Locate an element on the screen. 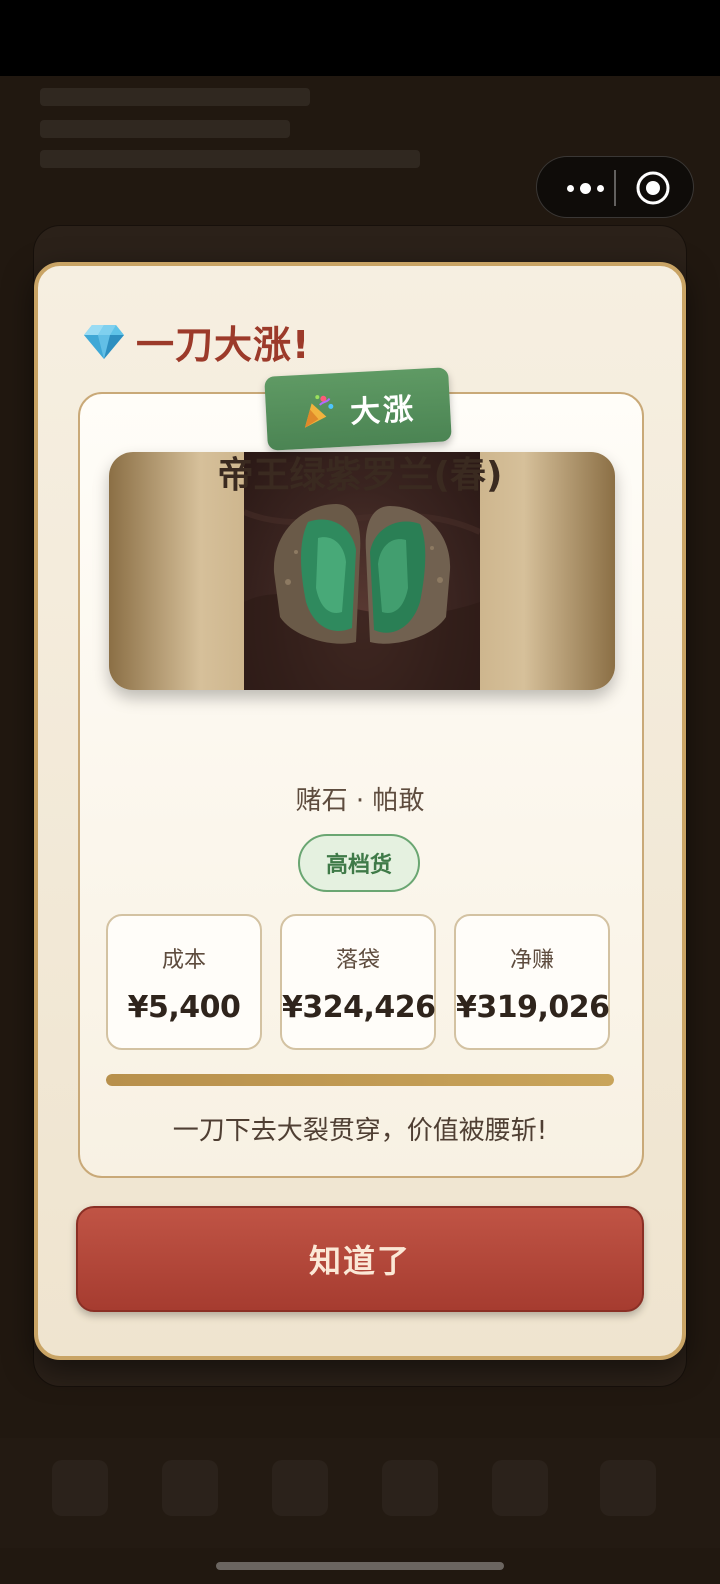 This screenshot has width=720, height=1584. modal-title: 一刀大涨! is located at coordinates (196, 342).